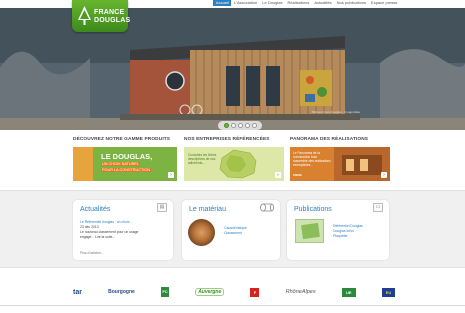  I want to click on footer-divider, so click(232, 305).